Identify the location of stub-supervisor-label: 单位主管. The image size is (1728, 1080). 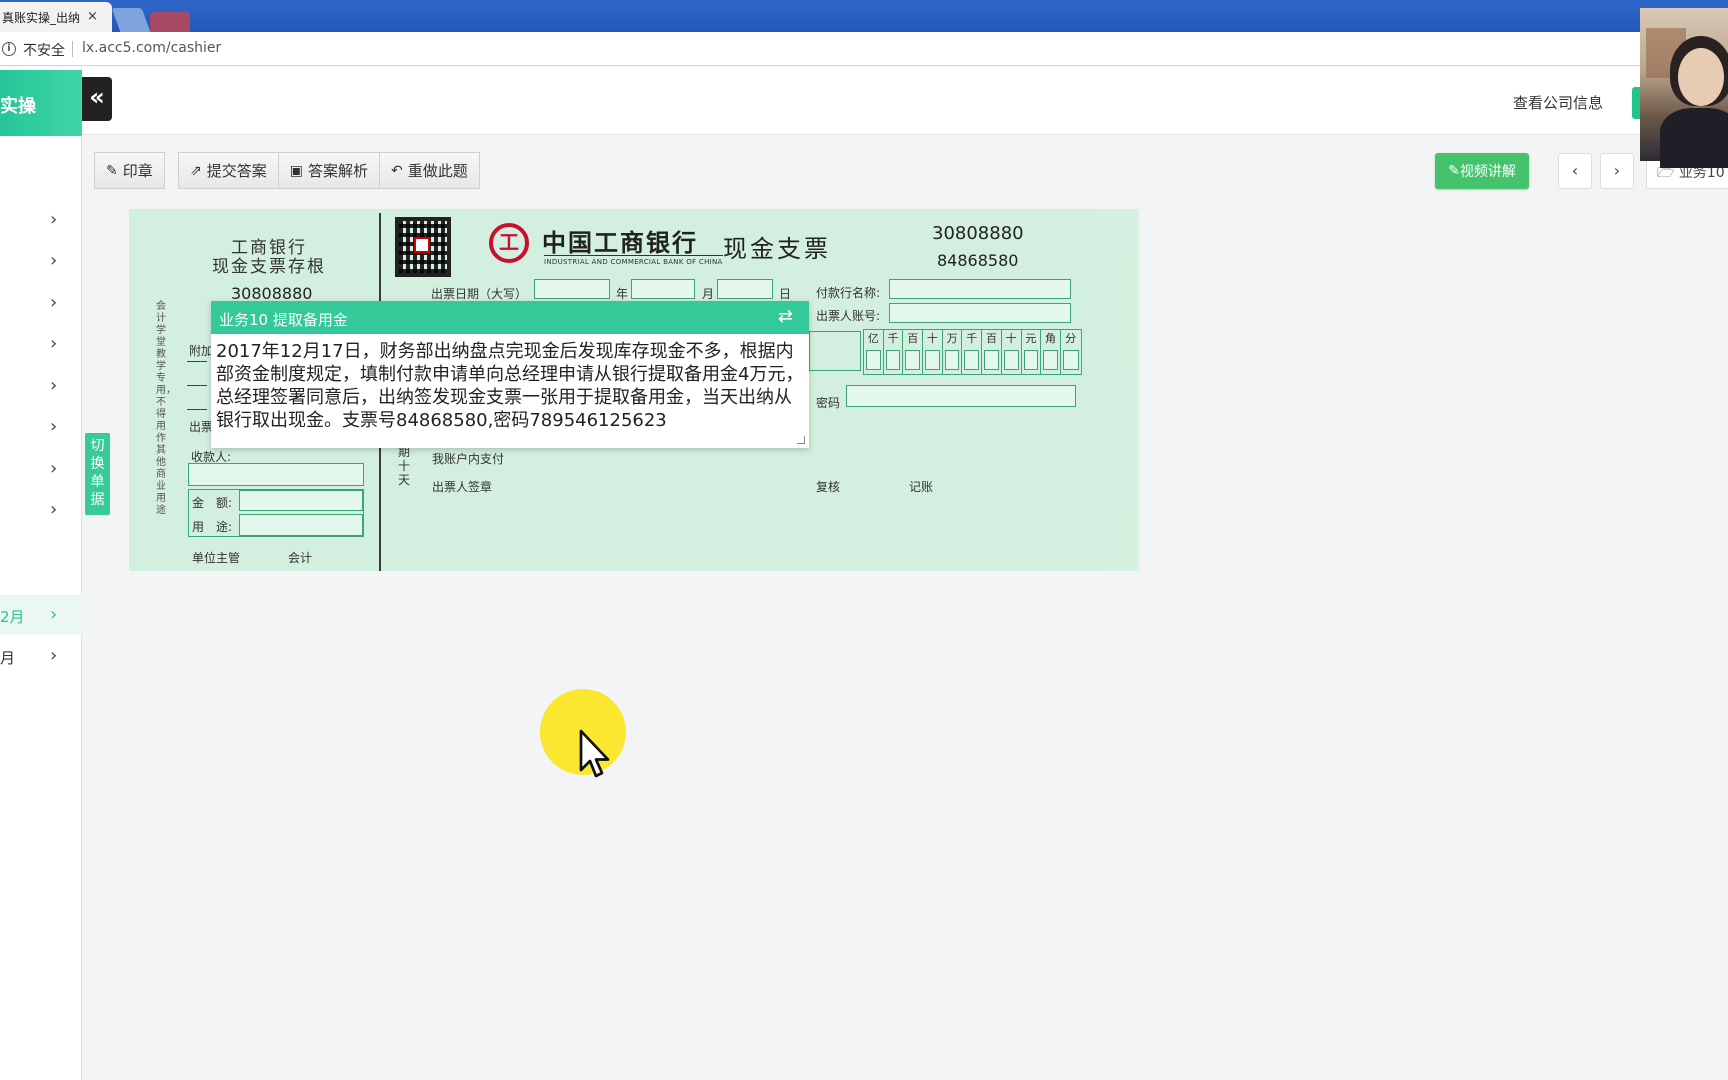
(216, 558).